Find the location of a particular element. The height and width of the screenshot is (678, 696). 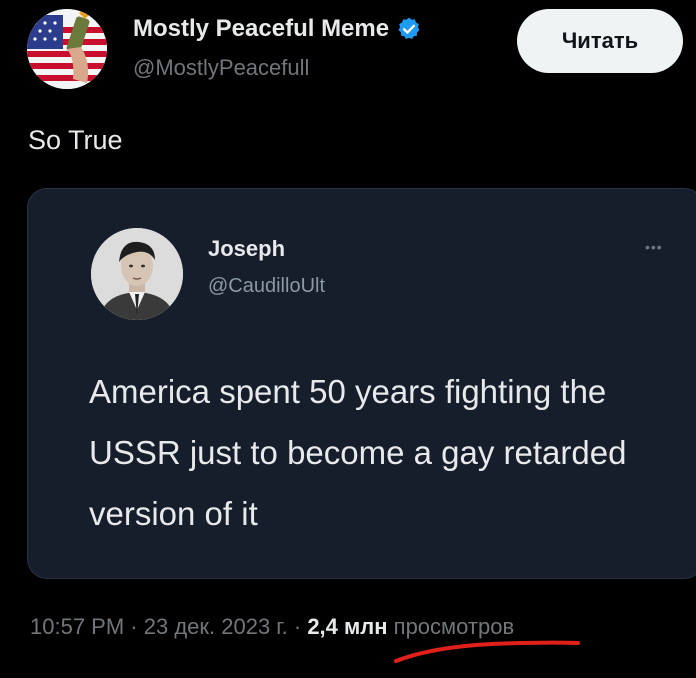

author-display-name: Mostly Peaceful Meme is located at coordinates (261, 29).